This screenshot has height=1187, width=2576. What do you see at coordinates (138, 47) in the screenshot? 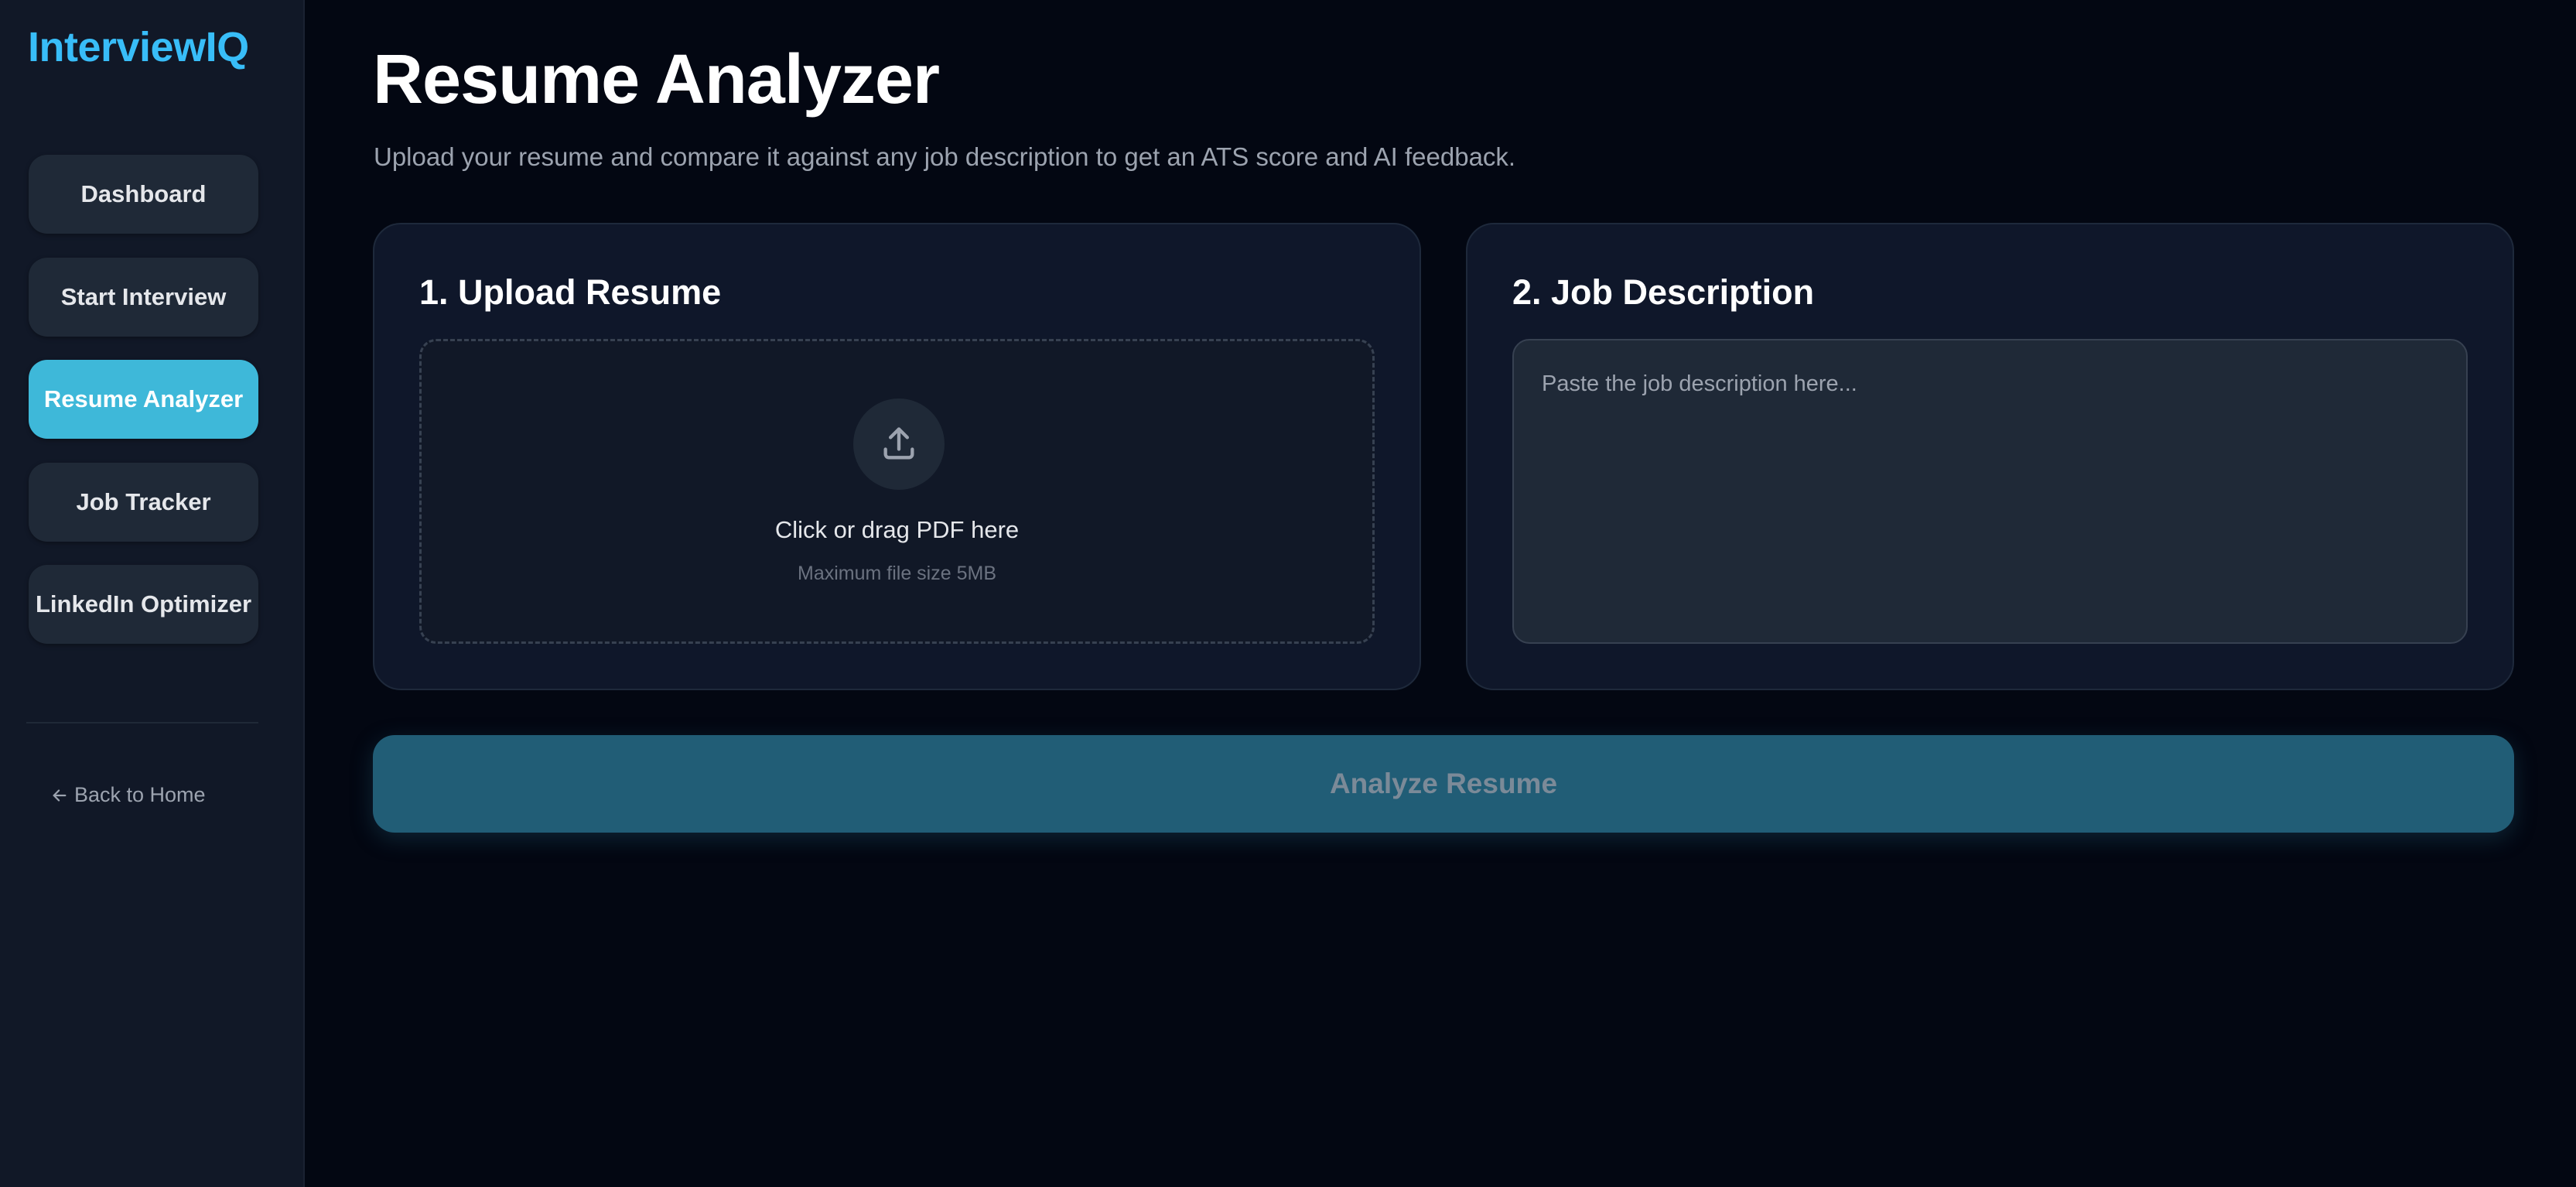
I see `brand-logo: InterviewIQ` at bounding box center [138, 47].